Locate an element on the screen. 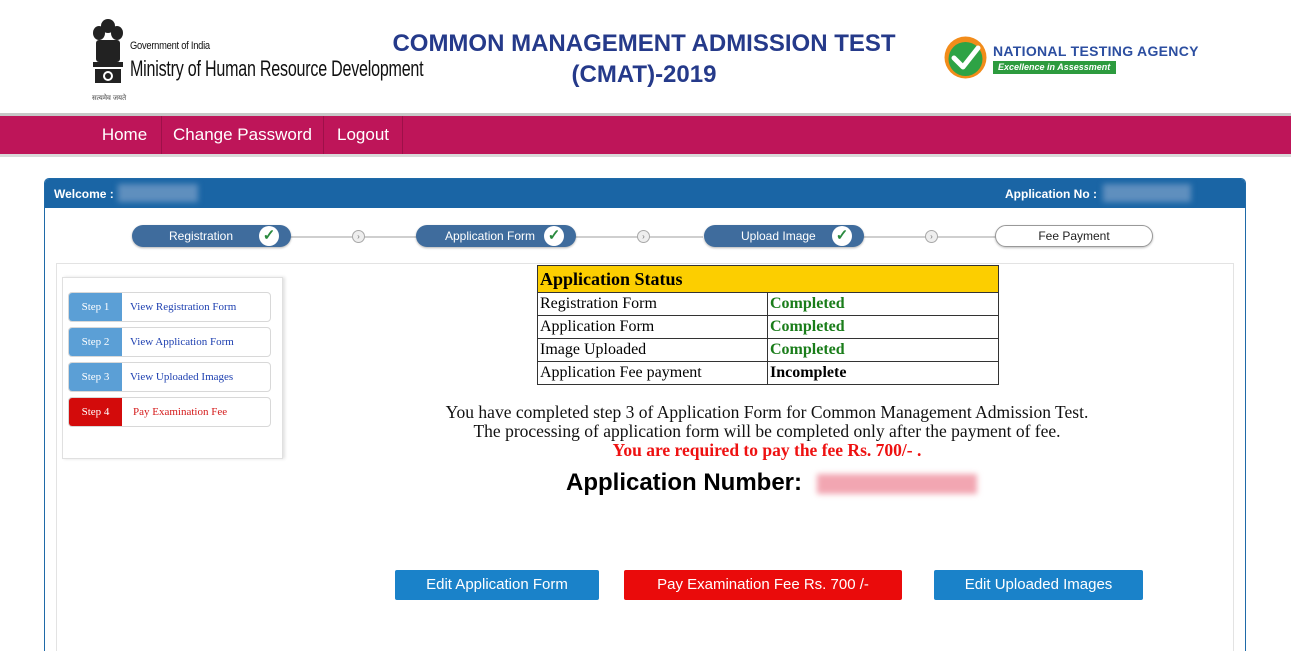  status-value: Incomplete is located at coordinates (883, 373).